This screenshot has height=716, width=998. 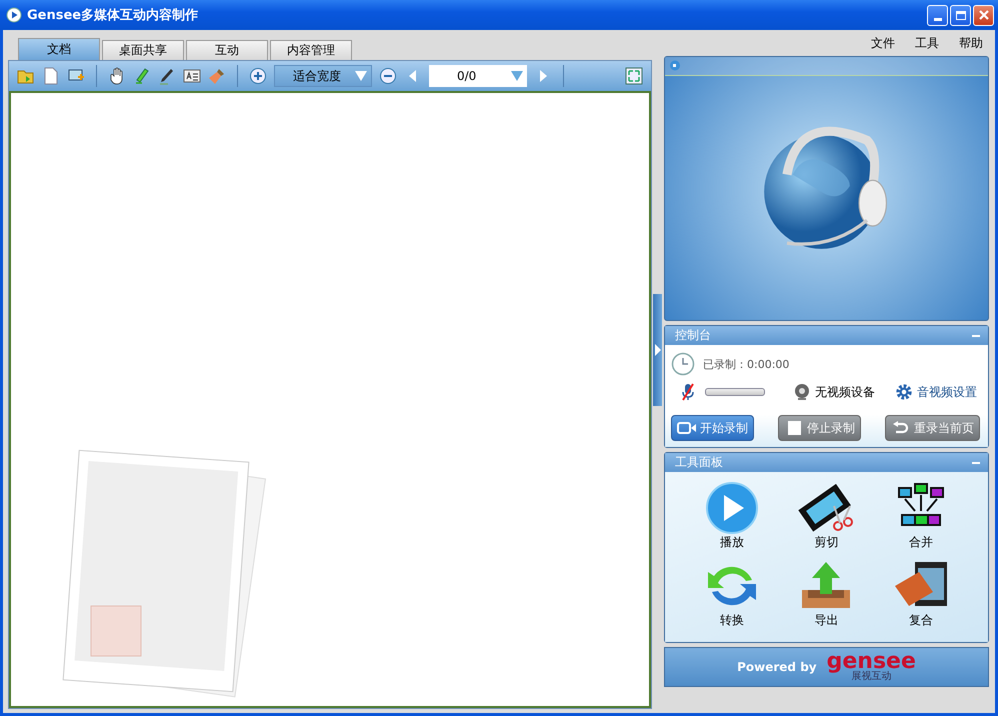 I want to click on zoom-in-icon, so click(x=258, y=76).